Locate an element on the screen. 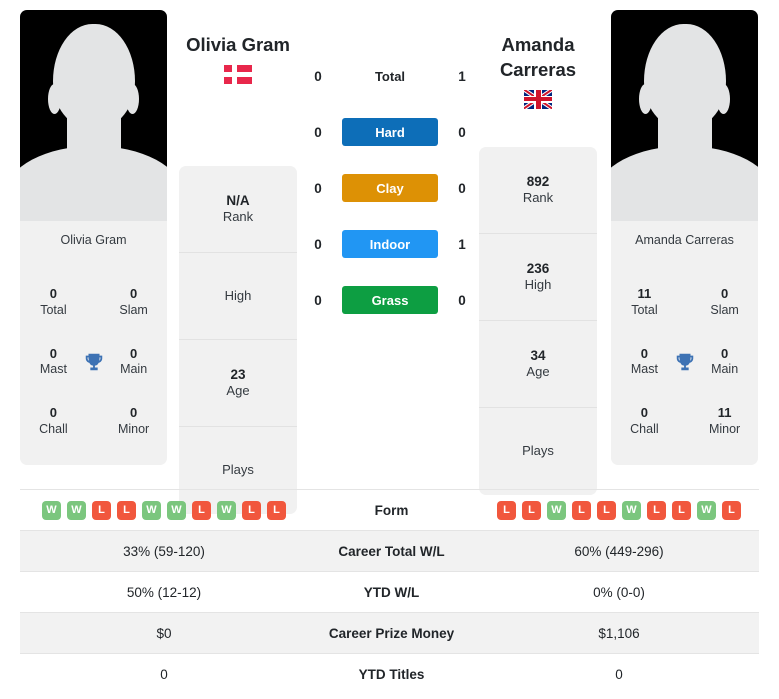 Image resolution: width=779 pixels, height=699 pixels. player-name-left: Olivia Gram is located at coordinates (238, 58).